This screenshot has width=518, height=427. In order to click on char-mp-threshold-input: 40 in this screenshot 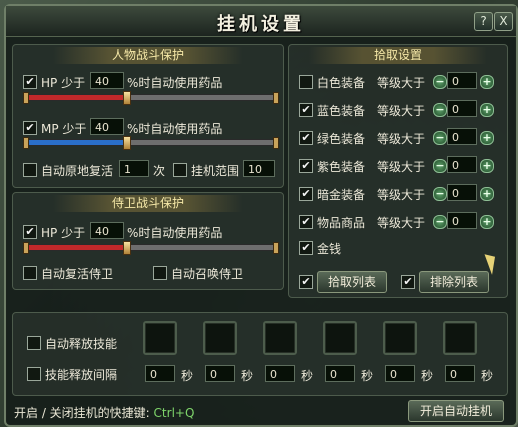, I will do `click(107, 126)`.